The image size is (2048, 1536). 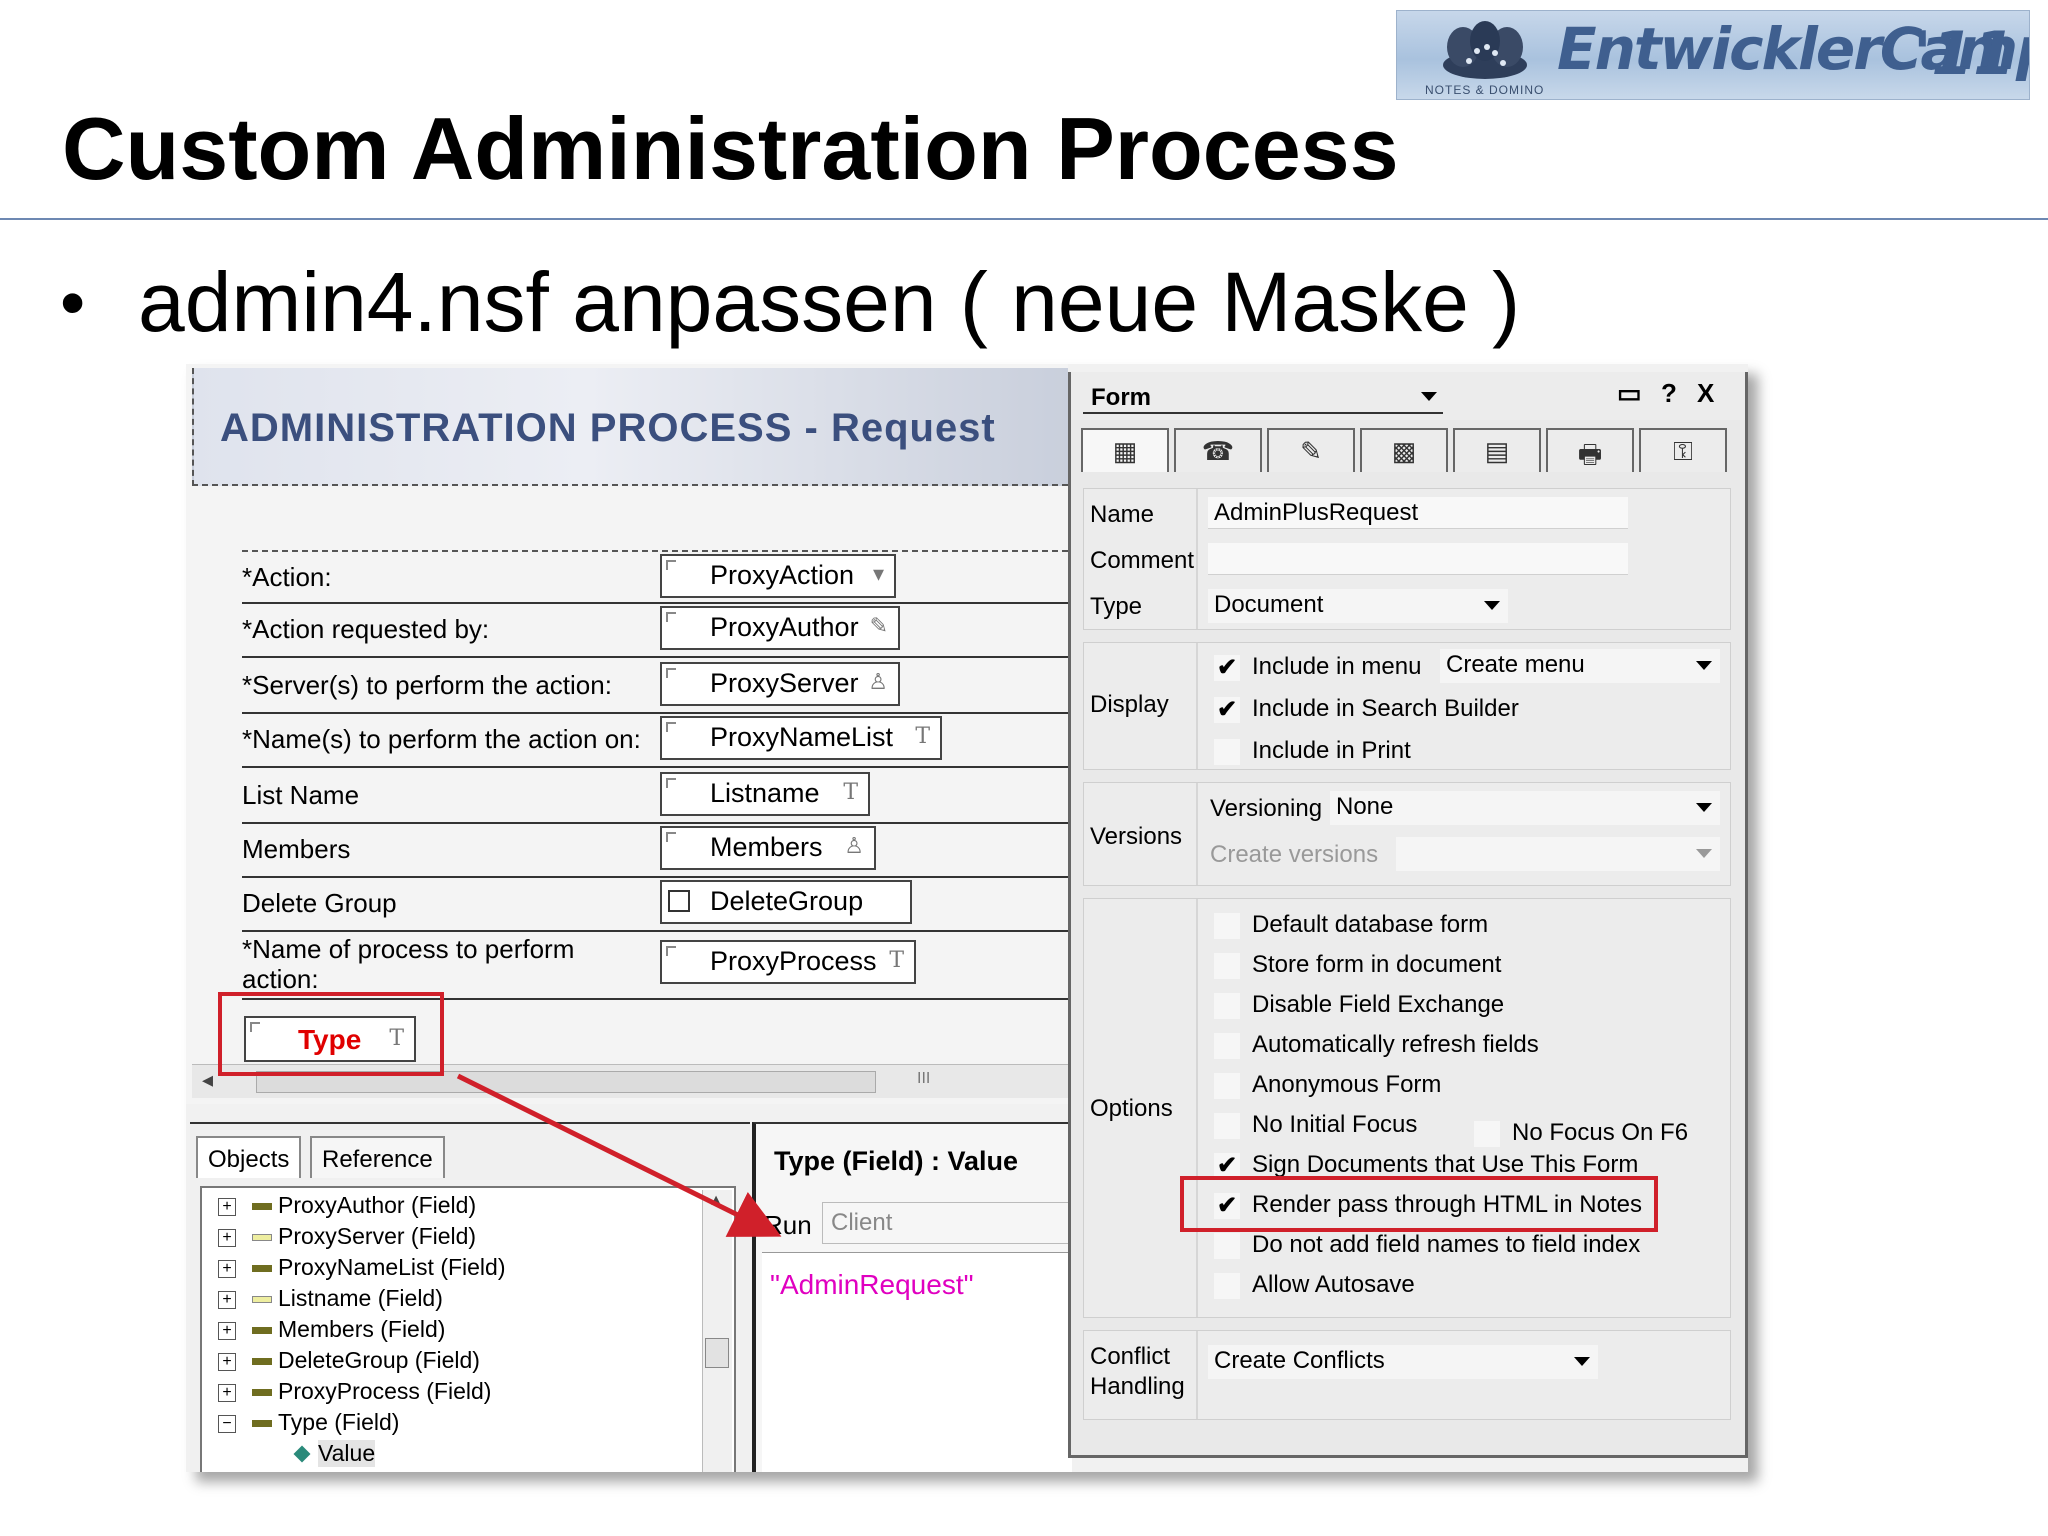 What do you see at coordinates (829, 302) in the screenshot?
I see `slide-bullet: admin4.nsf anpassen ( neue Maske )` at bounding box center [829, 302].